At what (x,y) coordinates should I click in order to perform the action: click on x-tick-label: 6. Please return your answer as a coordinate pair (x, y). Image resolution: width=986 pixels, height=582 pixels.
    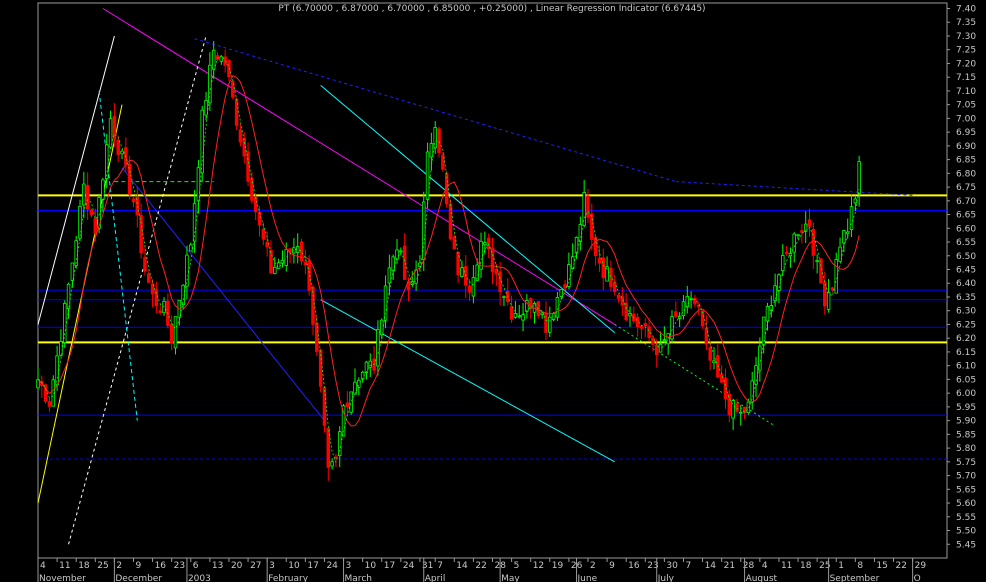
    Looking at the image, I should click on (196, 566).